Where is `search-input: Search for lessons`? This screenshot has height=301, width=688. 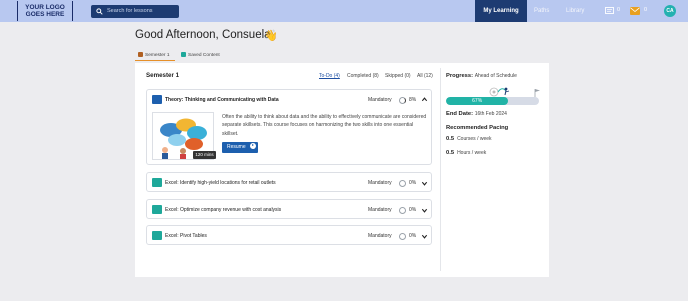 search-input: Search for lessons is located at coordinates (130, 11).